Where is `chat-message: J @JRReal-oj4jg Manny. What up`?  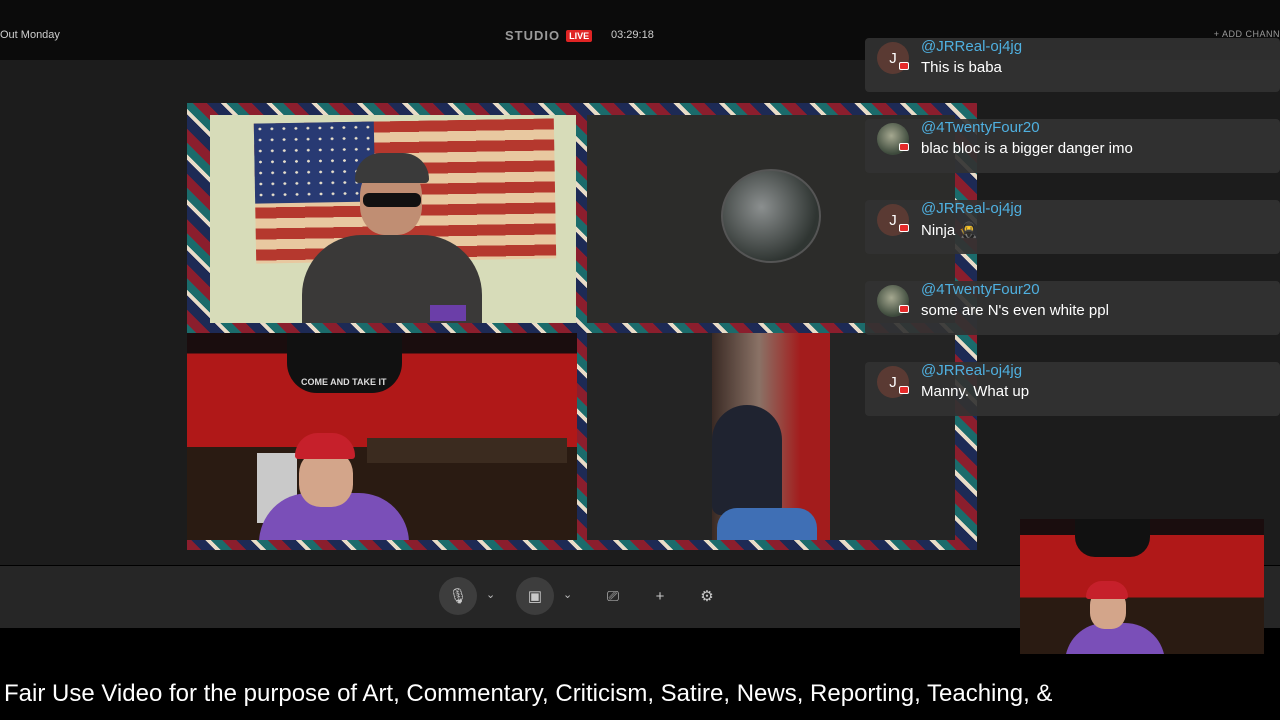 chat-message: J @JRReal-oj4jg Manny. What up is located at coordinates (1072, 389).